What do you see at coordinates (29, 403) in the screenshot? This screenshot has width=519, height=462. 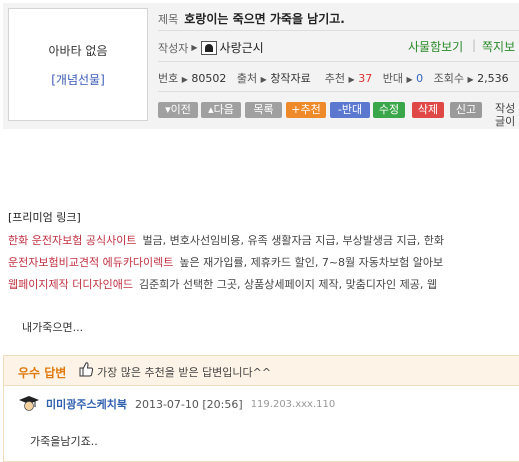 I see `graduate-icon` at bounding box center [29, 403].